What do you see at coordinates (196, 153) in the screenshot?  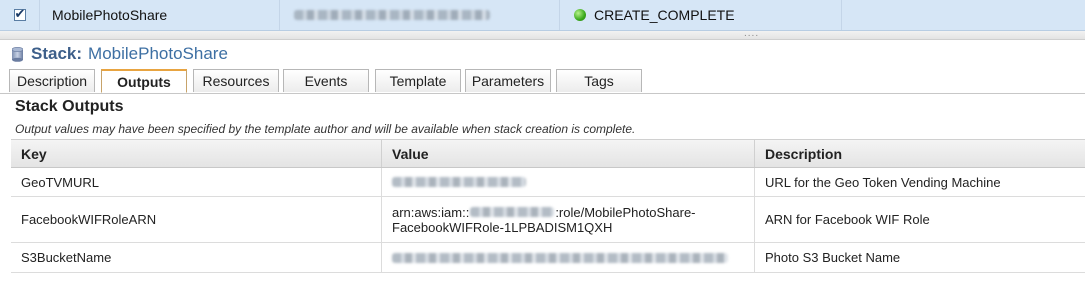 I see `column-header-key: Key` at bounding box center [196, 153].